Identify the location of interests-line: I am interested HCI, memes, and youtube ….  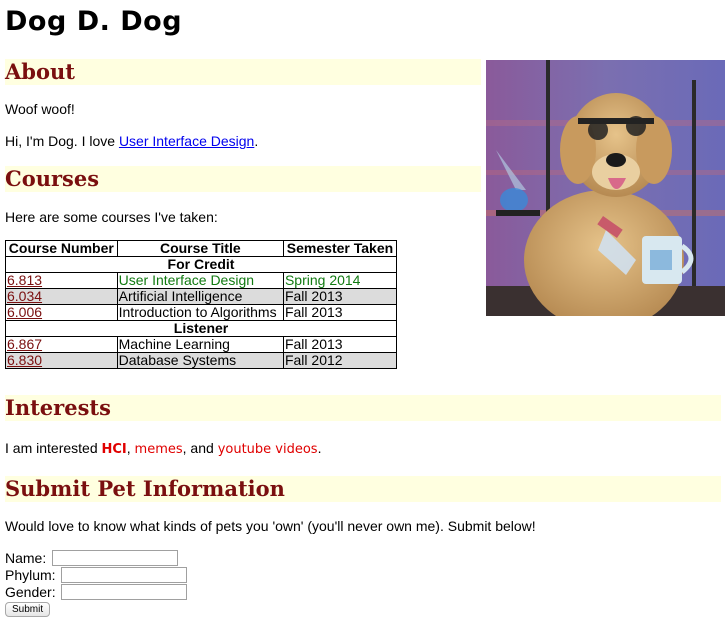
(163, 448).